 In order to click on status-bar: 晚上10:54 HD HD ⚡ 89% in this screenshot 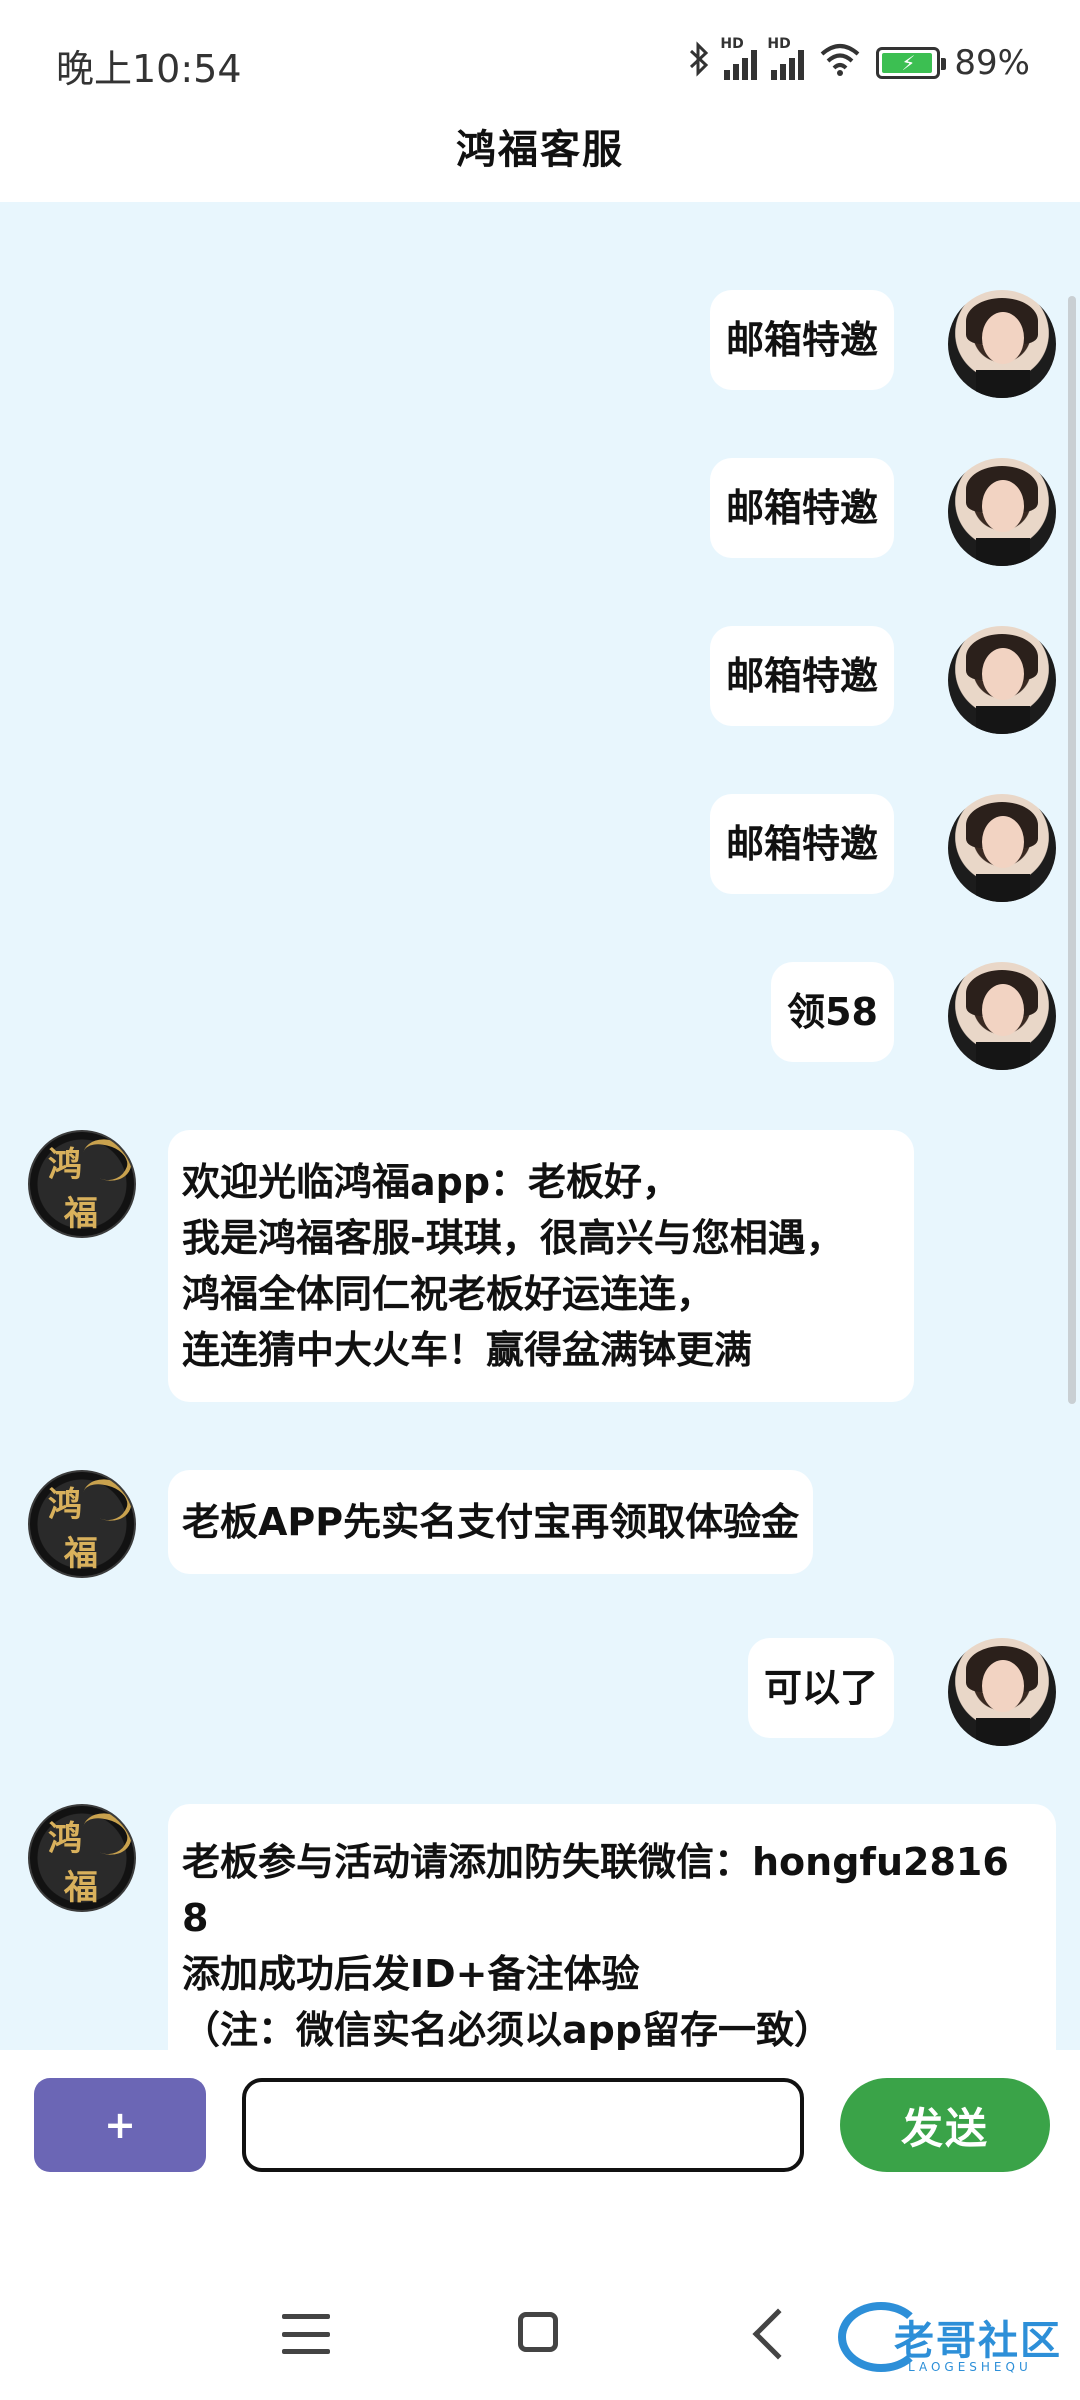, I will do `click(540, 60)`.